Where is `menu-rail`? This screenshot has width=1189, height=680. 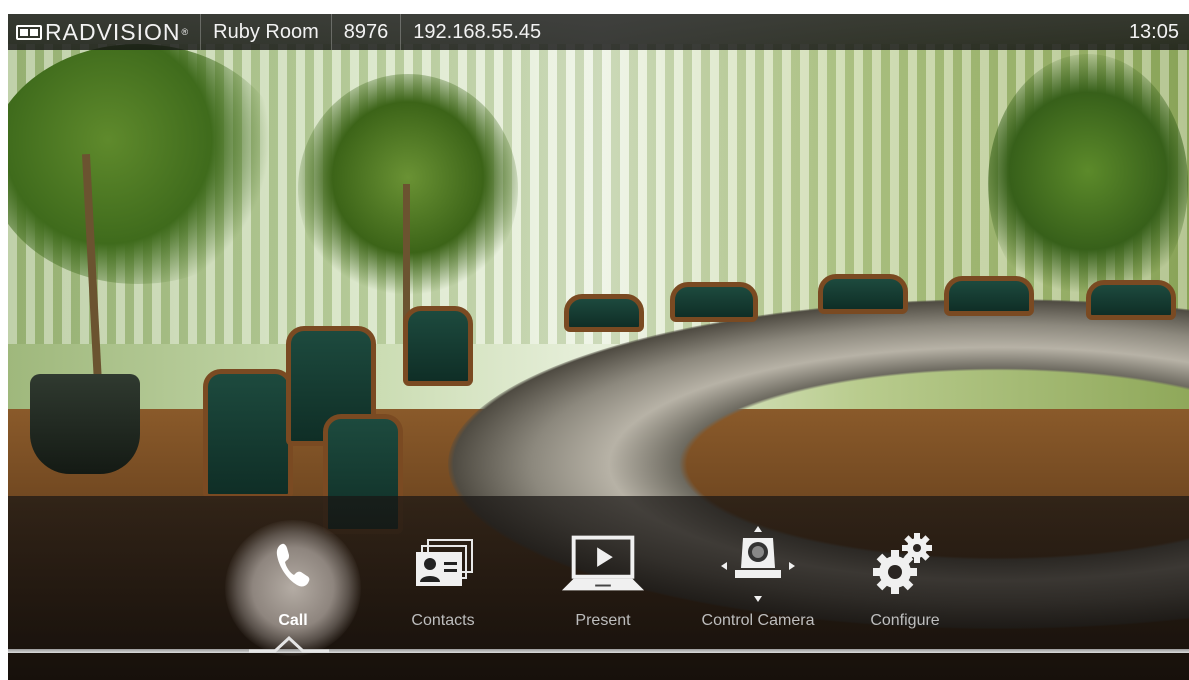 menu-rail is located at coordinates (598, 651).